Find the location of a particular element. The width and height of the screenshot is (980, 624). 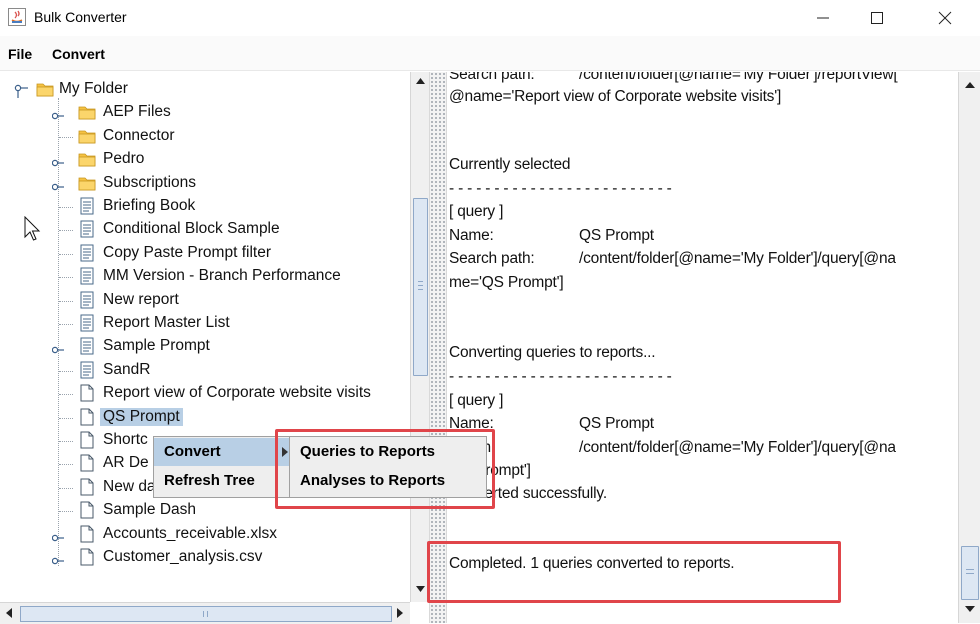

close-icon is located at coordinates (945, 18).